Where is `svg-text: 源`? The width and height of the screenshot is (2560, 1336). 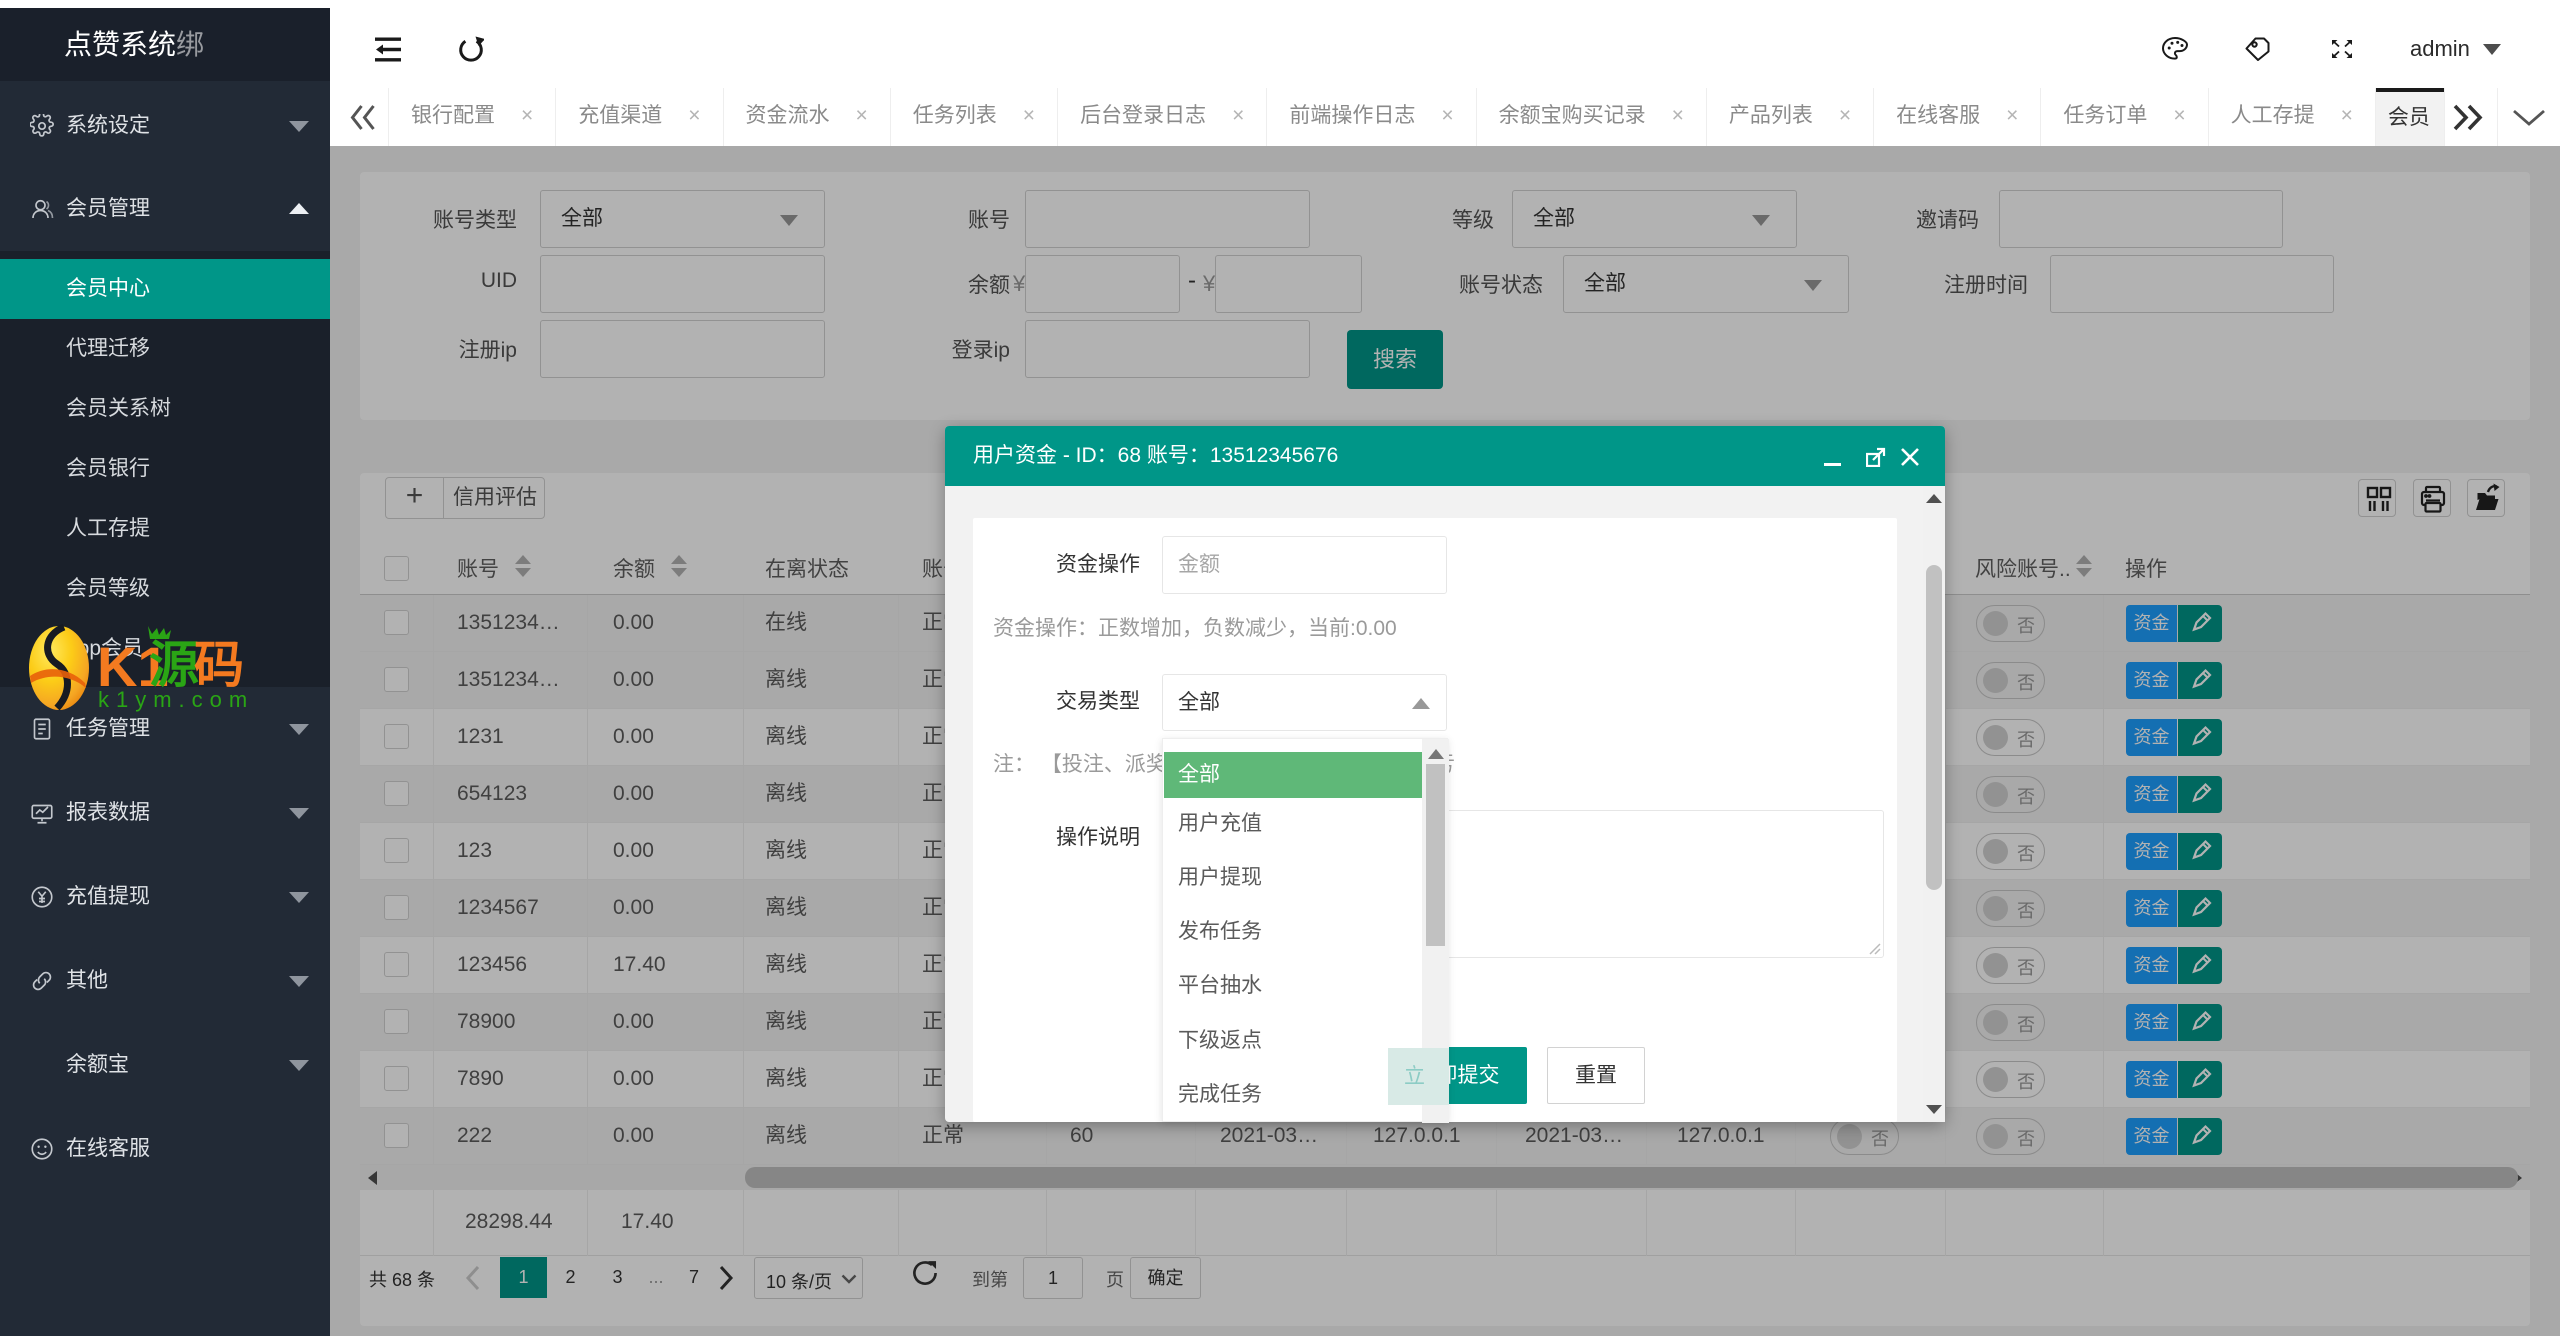 svg-text: 源 is located at coordinates (174, 665).